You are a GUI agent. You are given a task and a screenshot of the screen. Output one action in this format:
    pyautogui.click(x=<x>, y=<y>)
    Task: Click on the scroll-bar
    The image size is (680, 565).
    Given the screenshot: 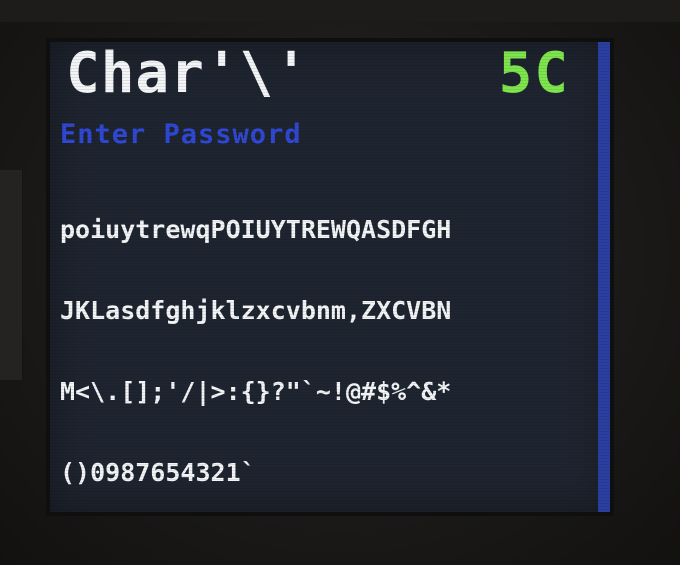 What is the action you would take?
    pyautogui.click(x=604, y=277)
    